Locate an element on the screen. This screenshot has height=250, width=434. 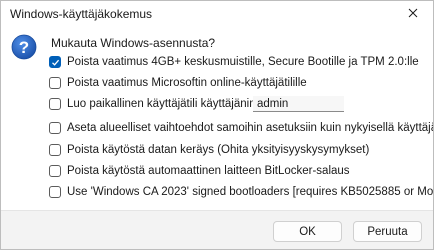
question-icon: ? is located at coordinates (24, 47).